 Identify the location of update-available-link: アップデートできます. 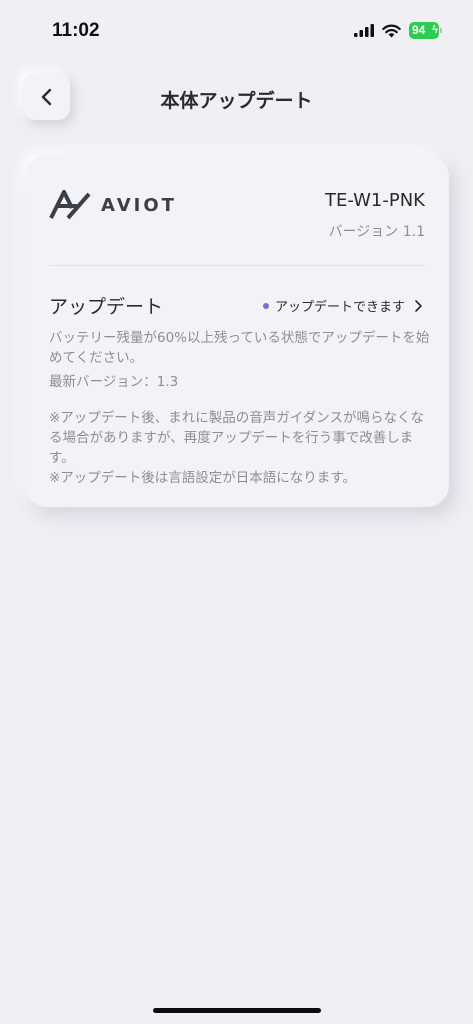
(343, 305).